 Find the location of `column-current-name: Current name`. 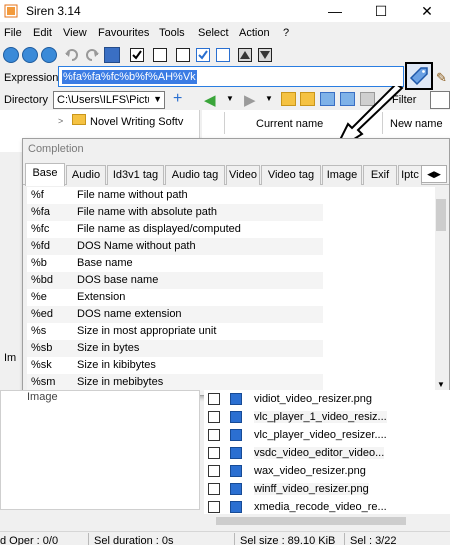

column-current-name: Current name is located at coordinates (289, 124).